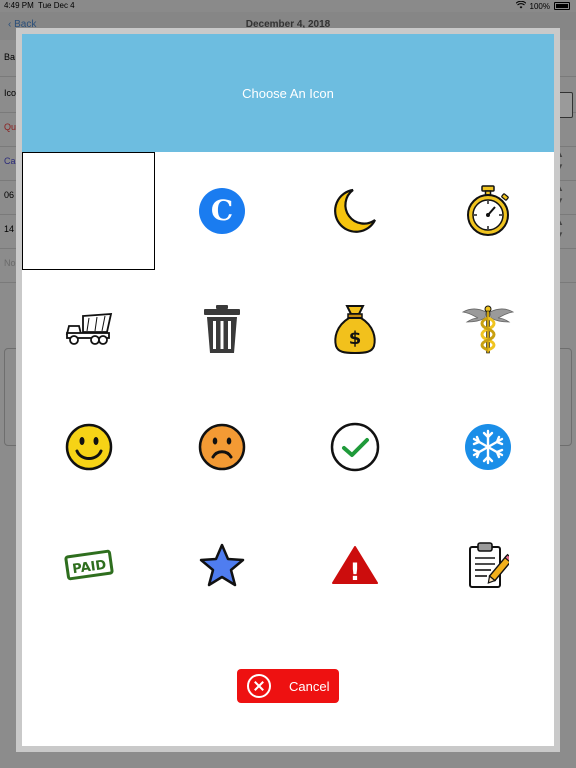 This screenshot has width=576, height=768. I want to click on icon-option-blank, so click(88, 211).